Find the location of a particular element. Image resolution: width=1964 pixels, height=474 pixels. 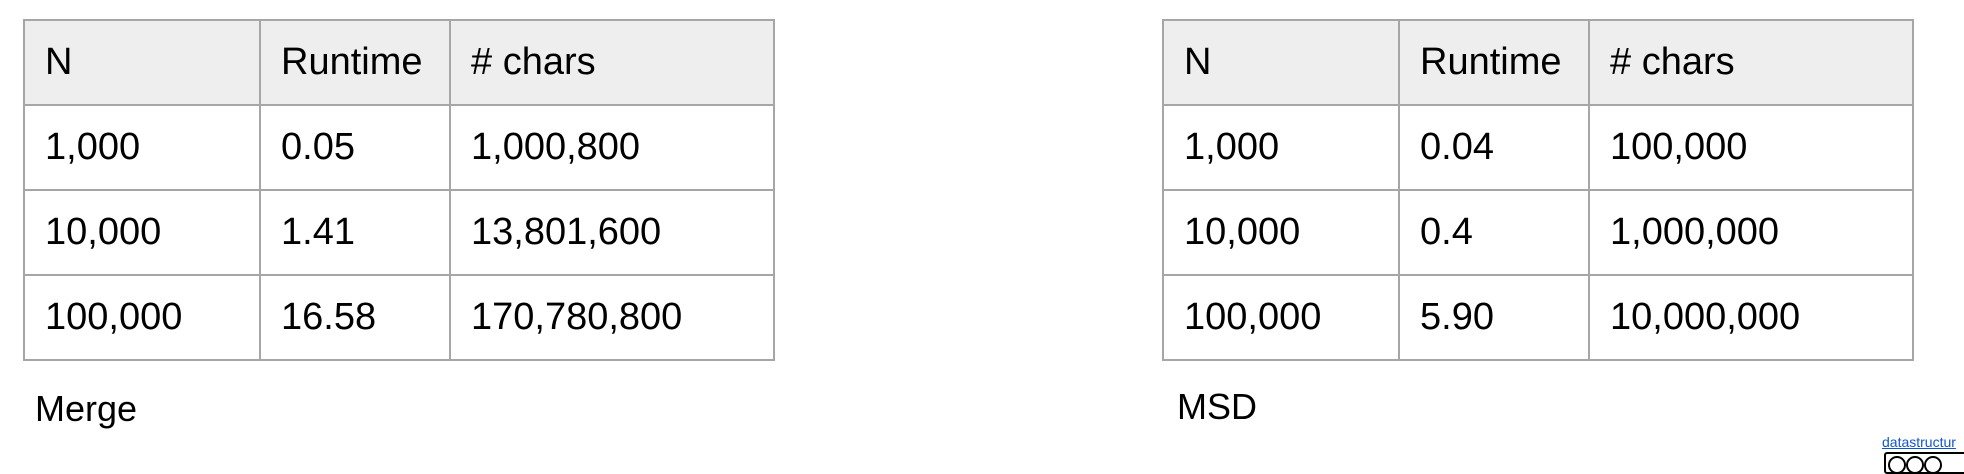

cell-runtime: 0.04 is located at coordinates (1494, 147).